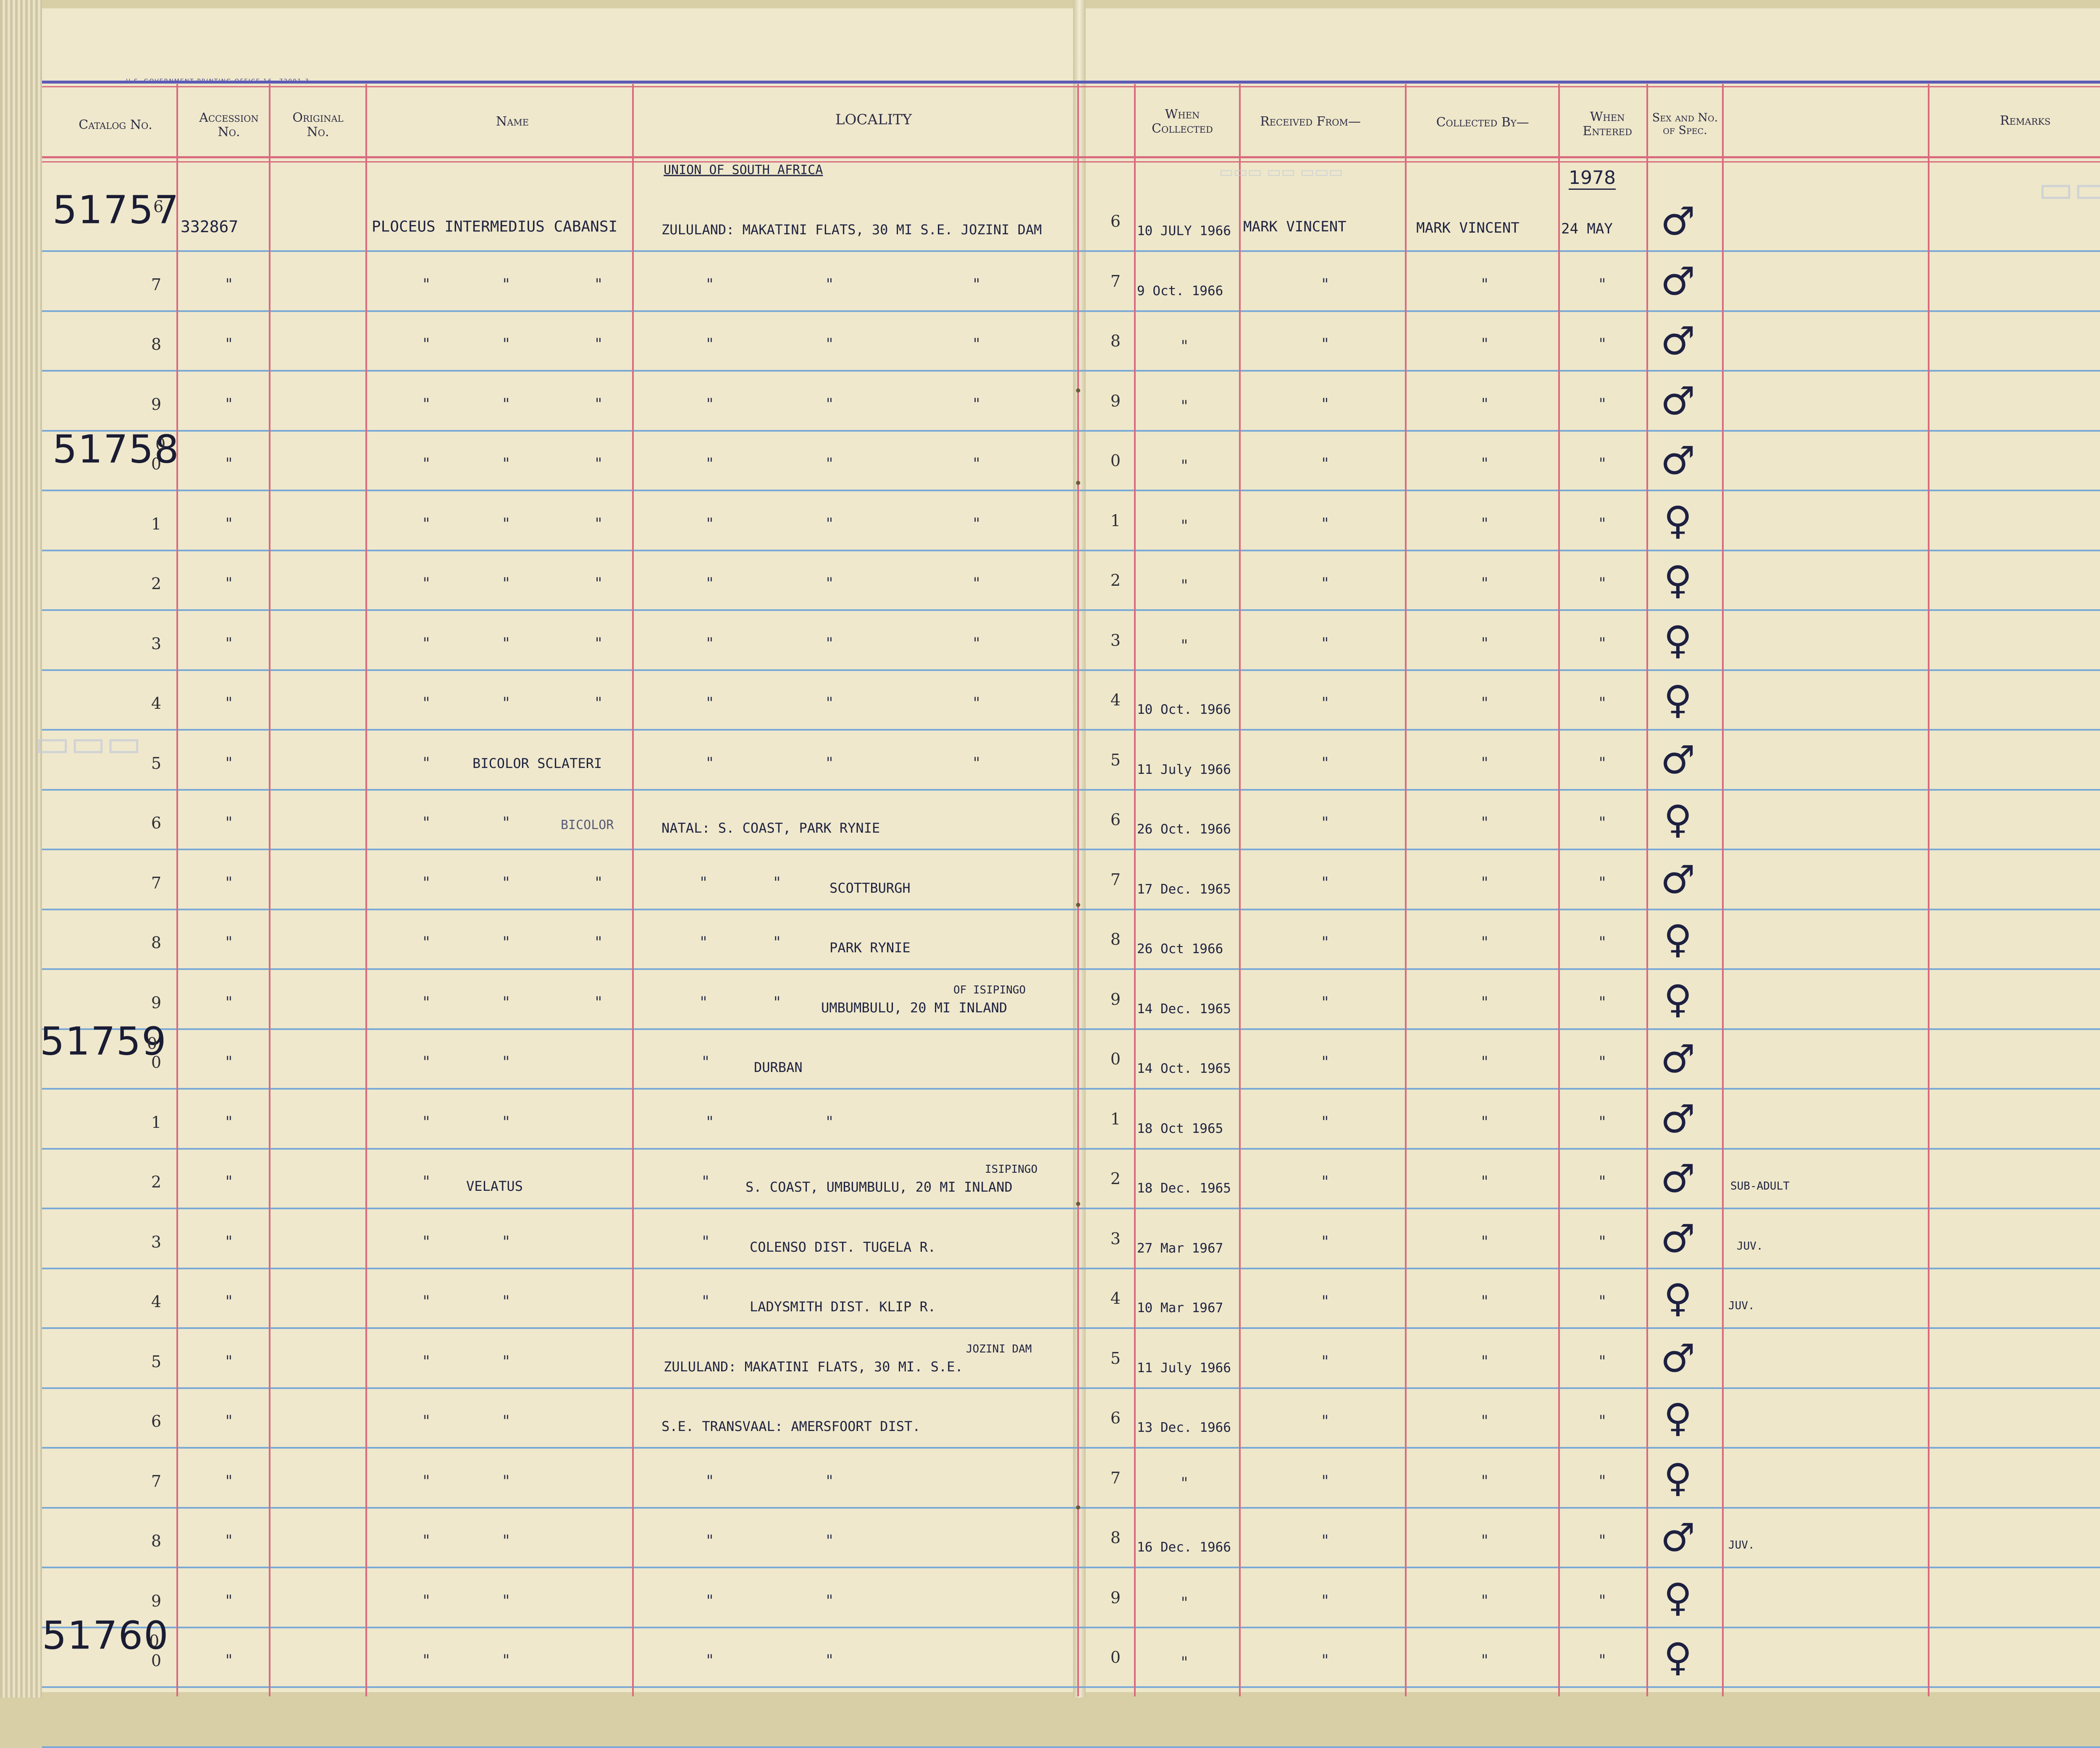 The width and height of the screenshot is (2100, 1748). What do you see at coordinates (1115, 521) in the screenshot?
I see `row-number-right: 1` at bounding box center [1115, 521].